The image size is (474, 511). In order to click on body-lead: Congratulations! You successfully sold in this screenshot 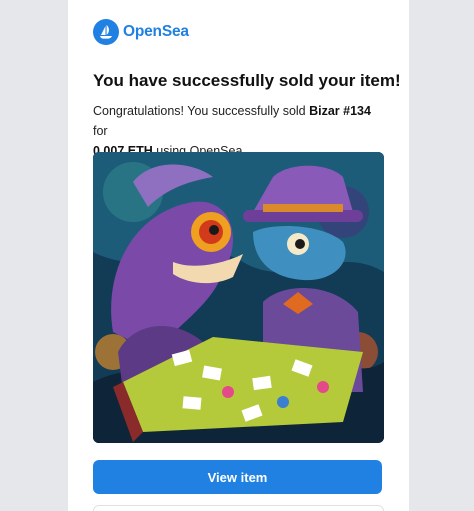, I will do `click(201, 111)`.